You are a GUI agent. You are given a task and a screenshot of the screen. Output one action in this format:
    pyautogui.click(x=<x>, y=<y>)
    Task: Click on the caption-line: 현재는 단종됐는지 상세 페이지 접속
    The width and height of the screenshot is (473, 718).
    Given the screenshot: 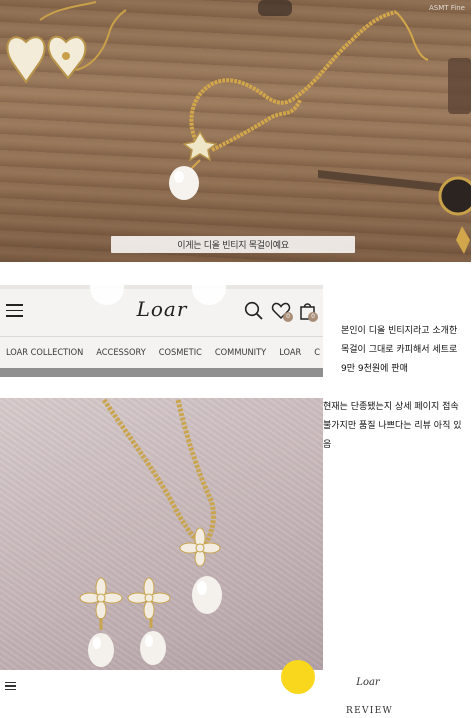 What is the action you would take?
    pyautogui.click(x=391, y=407)
    